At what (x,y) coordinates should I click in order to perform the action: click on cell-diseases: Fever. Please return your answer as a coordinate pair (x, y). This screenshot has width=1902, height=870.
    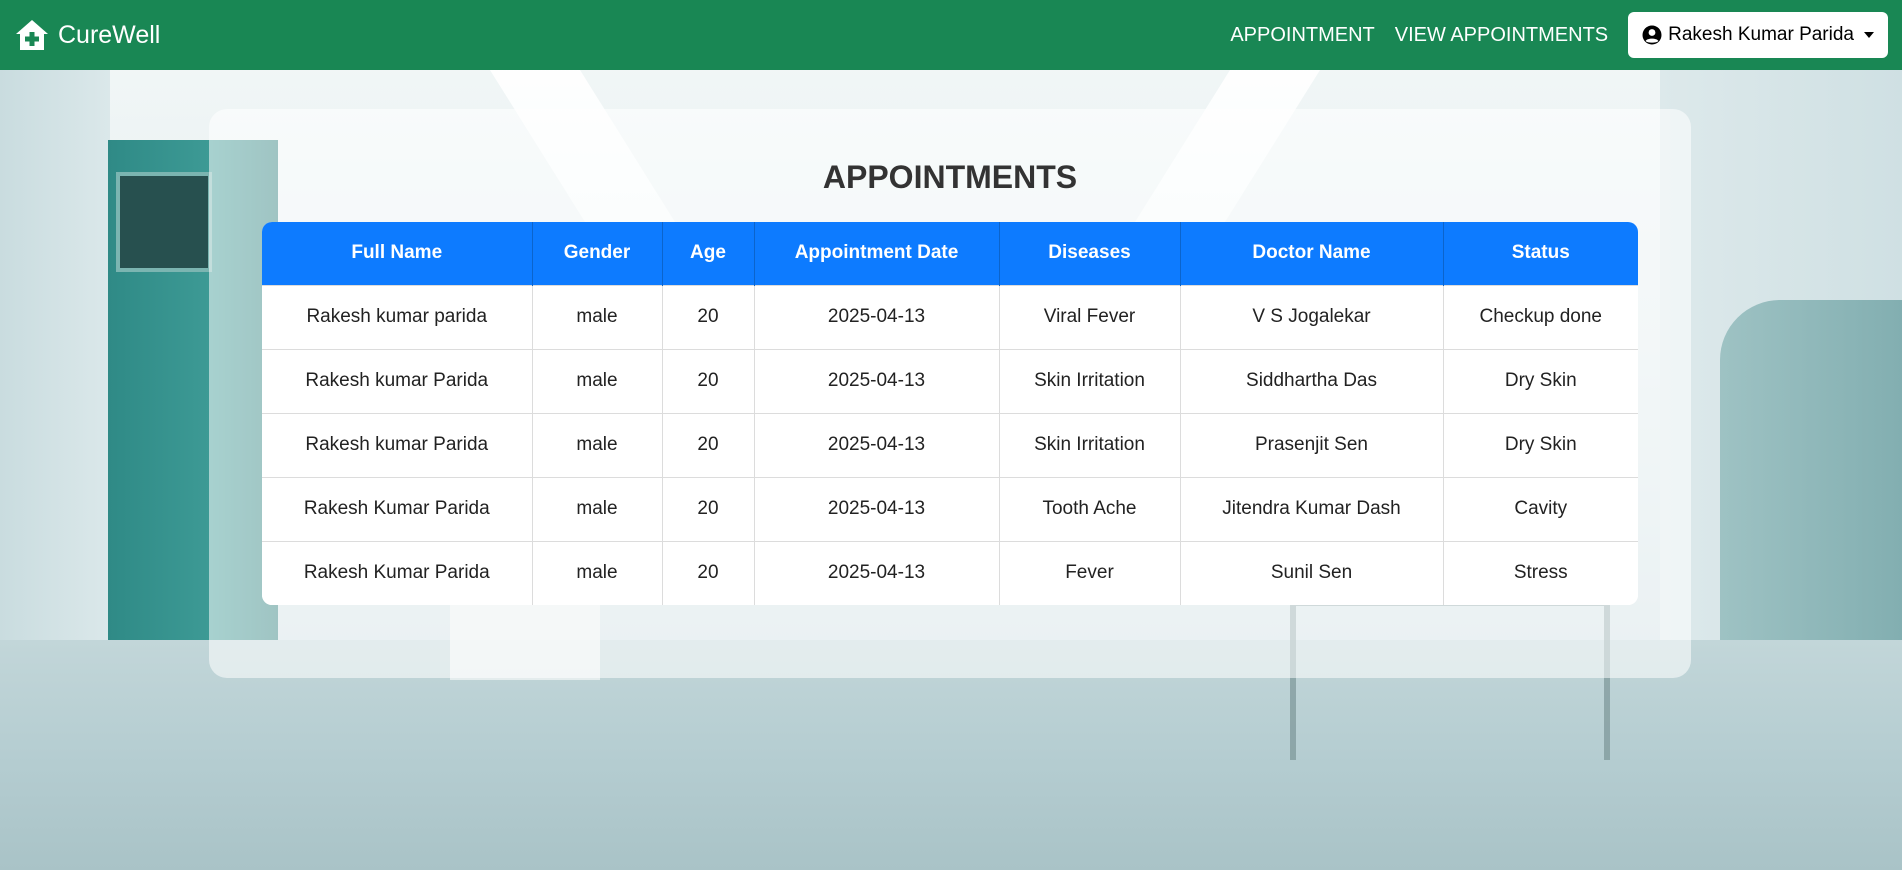
    Looking at the image, I should click on (1090, 572).